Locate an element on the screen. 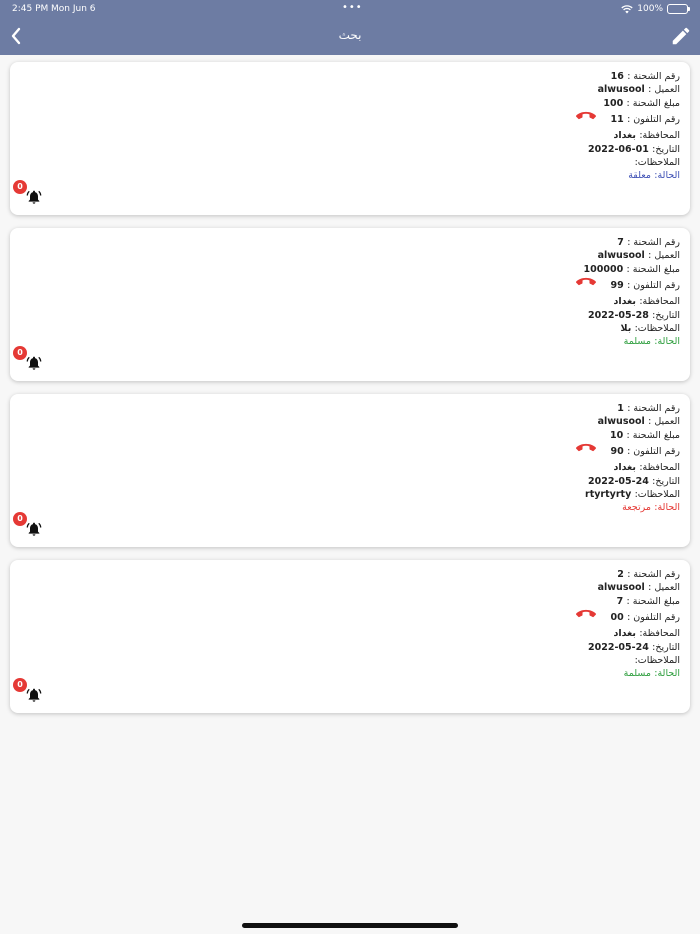 The height and width of the screenshot is (934, 700). status-value: معلقة is located at coordinates (639, 176).